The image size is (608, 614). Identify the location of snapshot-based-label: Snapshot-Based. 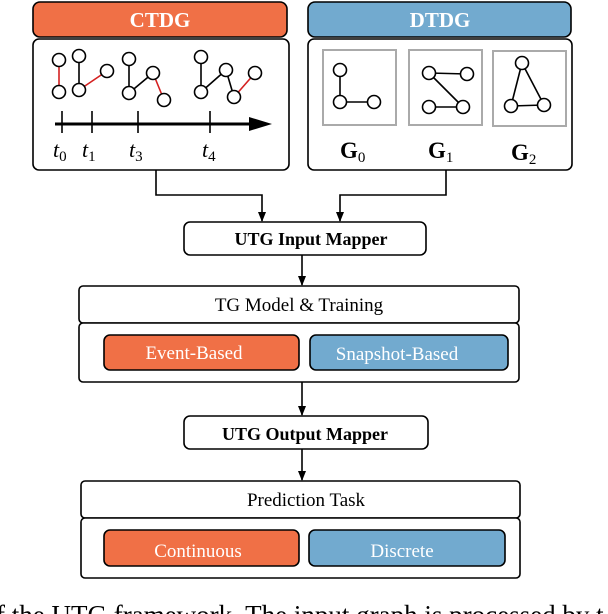
(397, 354).